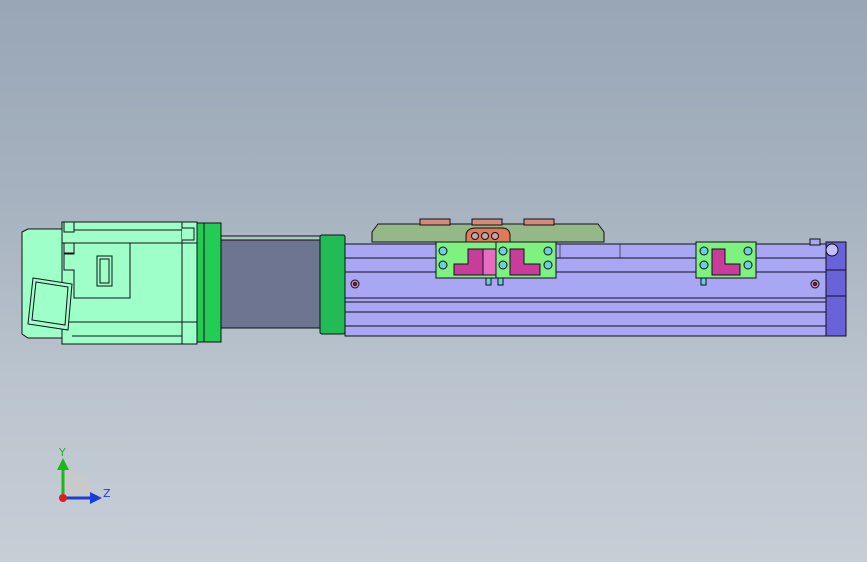 Image resolution: width=867 pixels, height=562 pixels. Describe the element at coordinates (832, 250) in the screenshot. I see `rail-end-cap-round` at that location.